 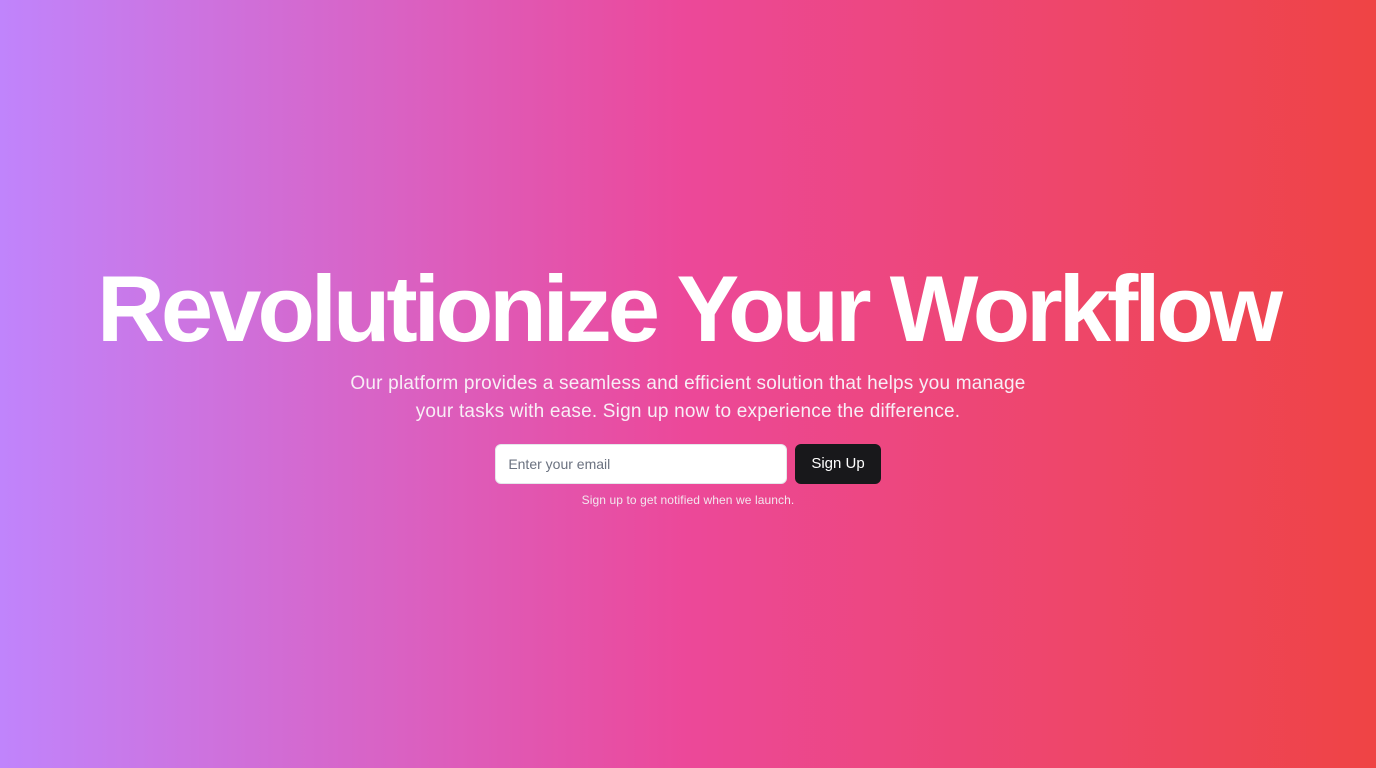 I want to click on signup-note: Sign up to get notified when we launch., so click(x=688, y=499).